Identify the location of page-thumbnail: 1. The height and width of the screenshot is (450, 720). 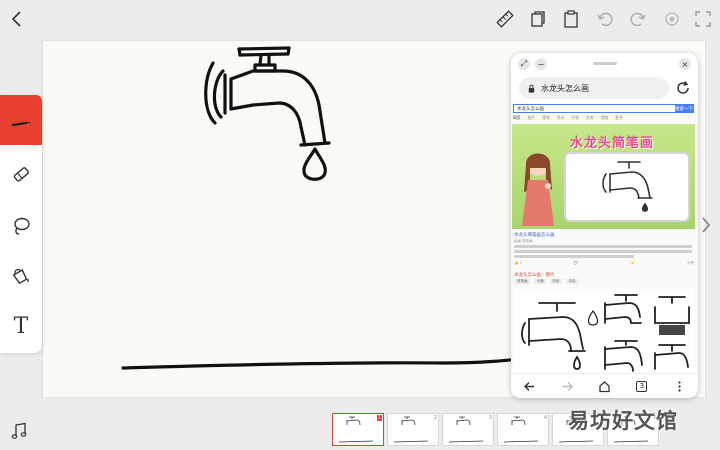
(358, 429).